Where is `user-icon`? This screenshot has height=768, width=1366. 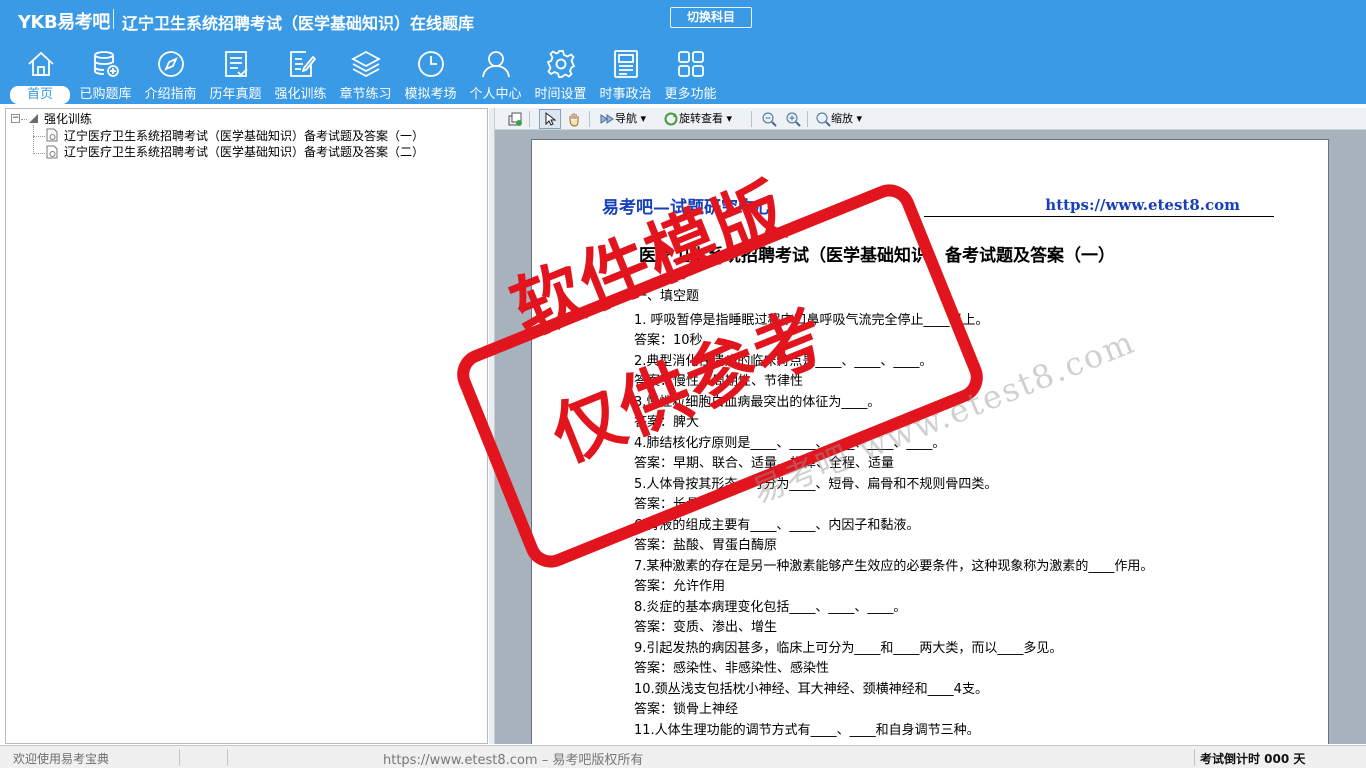
user-icon is located at coordinates (496, 64).